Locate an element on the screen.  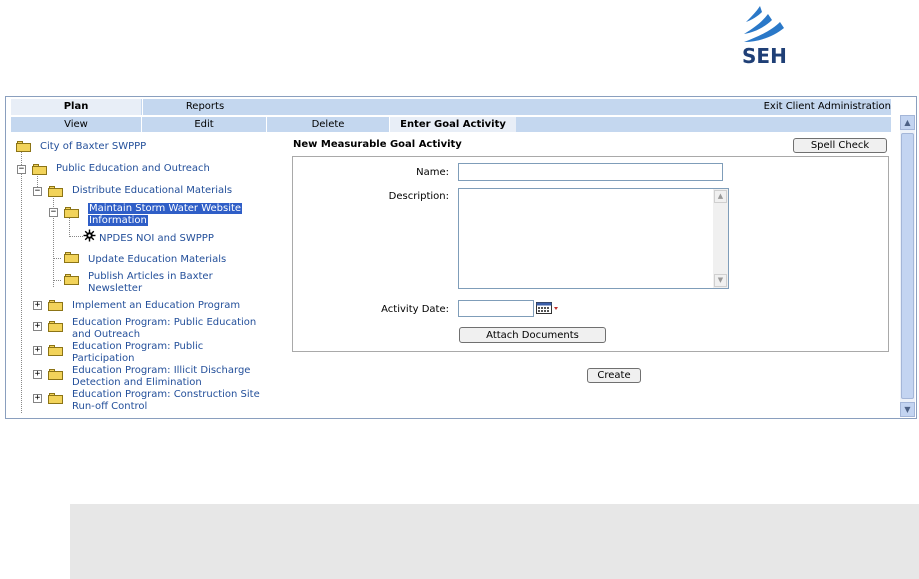
subtab-enter-goal-activity: Enter Goal Activity is located at coordinates (453, 124).